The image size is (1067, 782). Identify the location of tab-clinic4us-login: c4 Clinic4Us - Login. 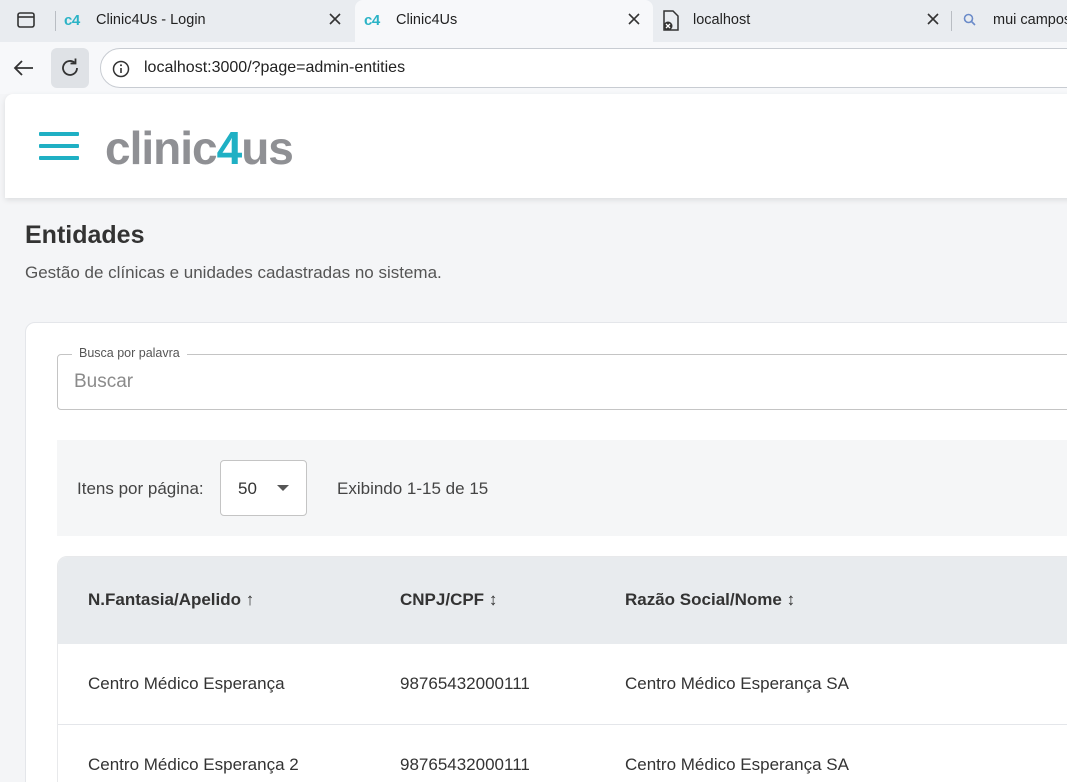
(204, 21).